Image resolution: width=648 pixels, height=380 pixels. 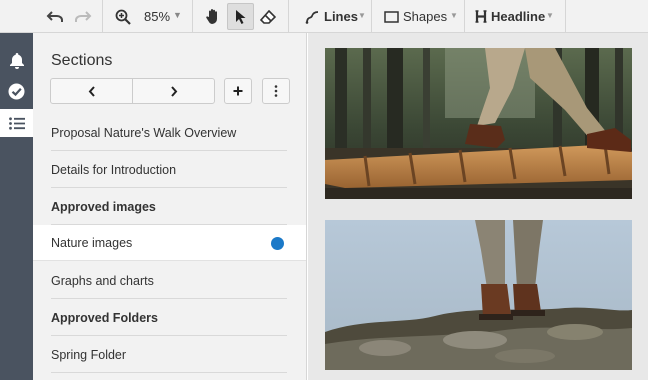 I want to click on plus-icon, so click(x=238, y=91).